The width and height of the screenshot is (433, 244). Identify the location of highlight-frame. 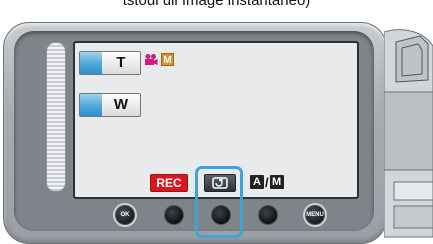
(219, 202).